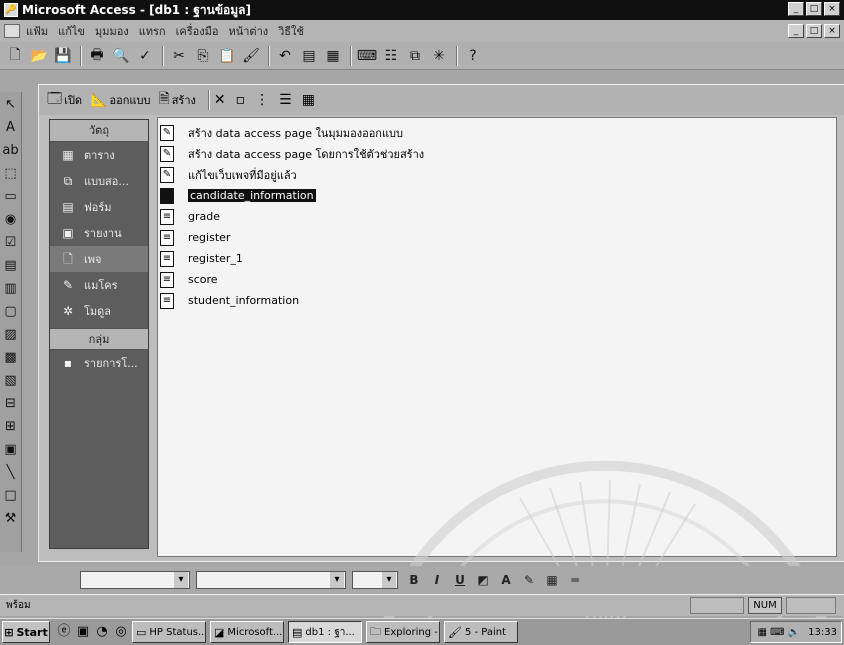 The image size is (844, 645). I want to click on option-button-icon: ◉, so click(11, 220).